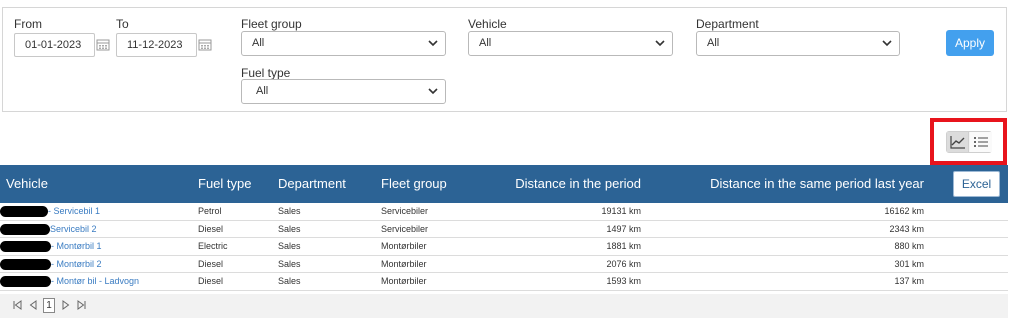 The height and width of the screenshot is (325, 1015). Describe the element at coordinates (798, 43) in the screenshot. I see `department-select: All` at that location.